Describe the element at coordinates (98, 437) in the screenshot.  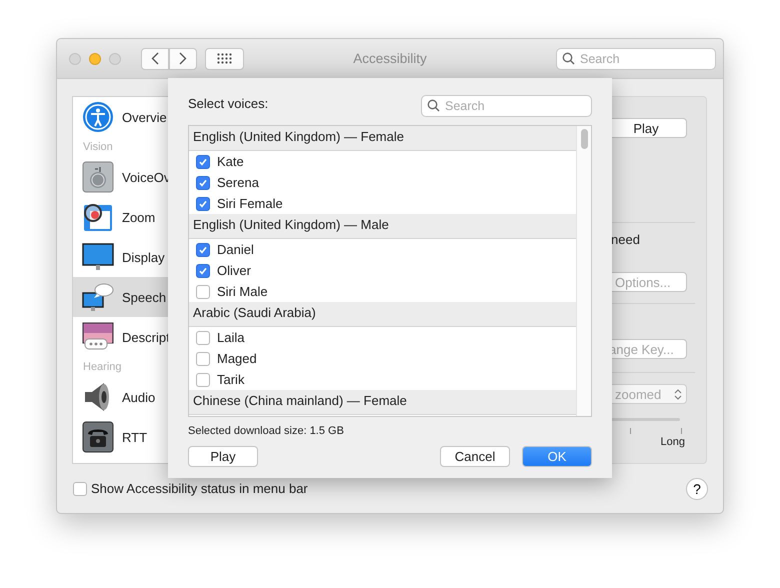
I see `telephone-icon` at that location.